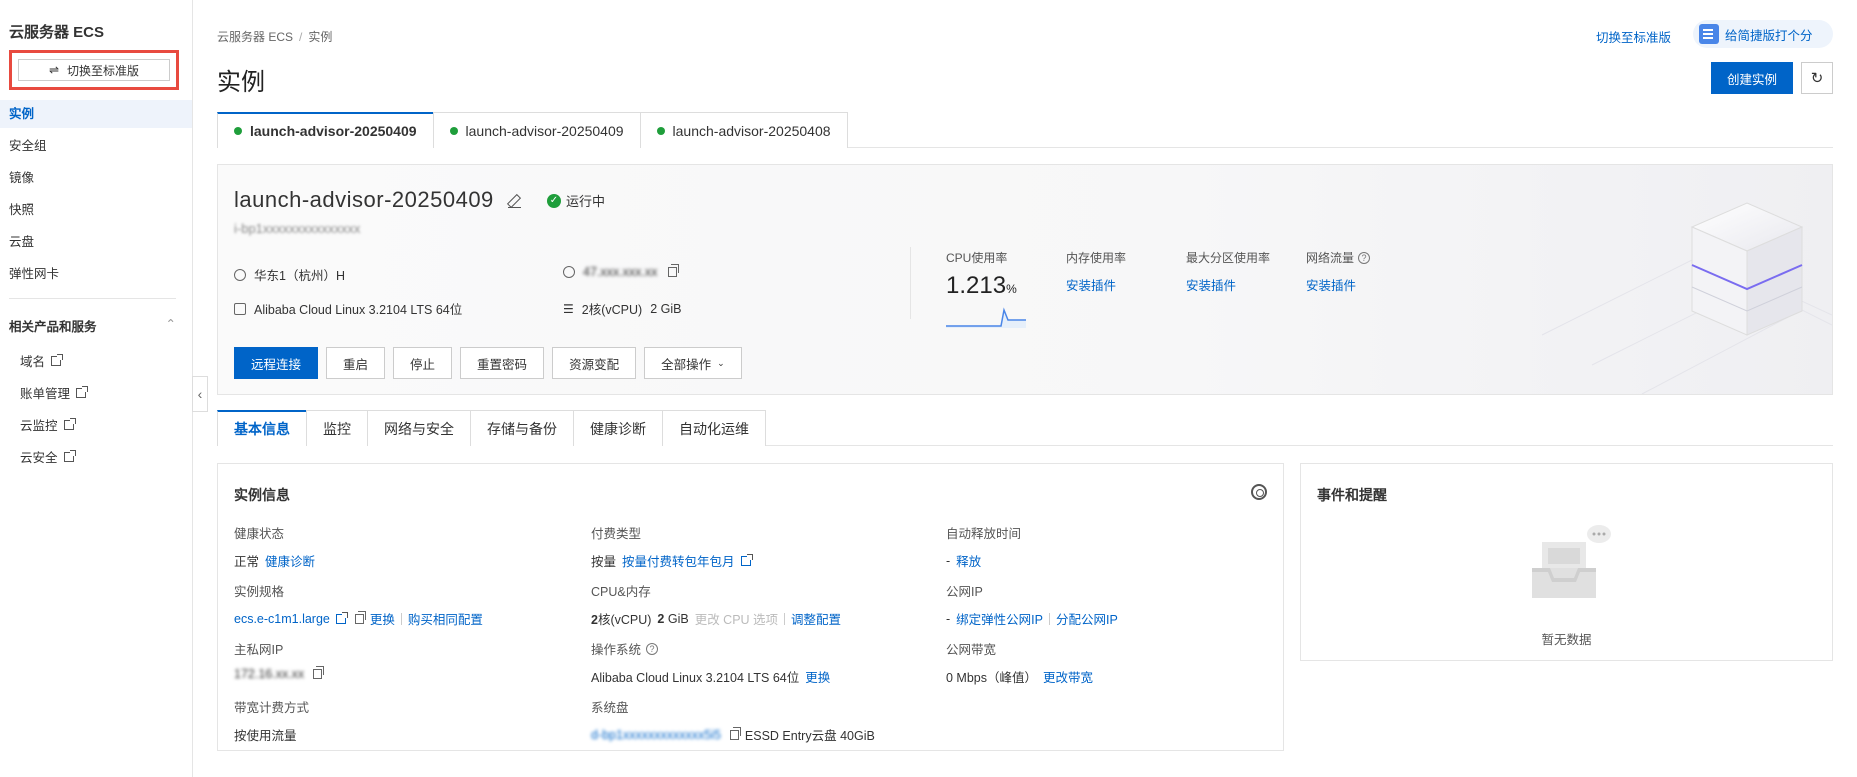 The width and height of the screenshot is (1857, 777). I want to click on tab-basic-info: 基本信息, so click(262, 428).